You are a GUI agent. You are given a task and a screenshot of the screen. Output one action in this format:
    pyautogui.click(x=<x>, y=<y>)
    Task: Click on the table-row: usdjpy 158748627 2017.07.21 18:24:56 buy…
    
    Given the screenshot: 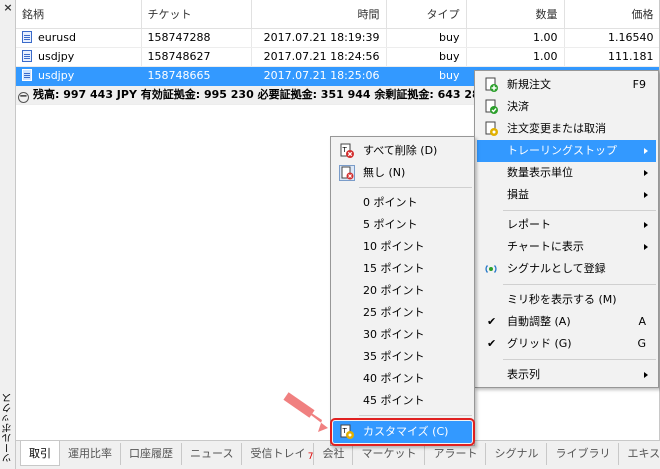 What is the action you would take?
    pyautogui.click(x=337, y=57)
    